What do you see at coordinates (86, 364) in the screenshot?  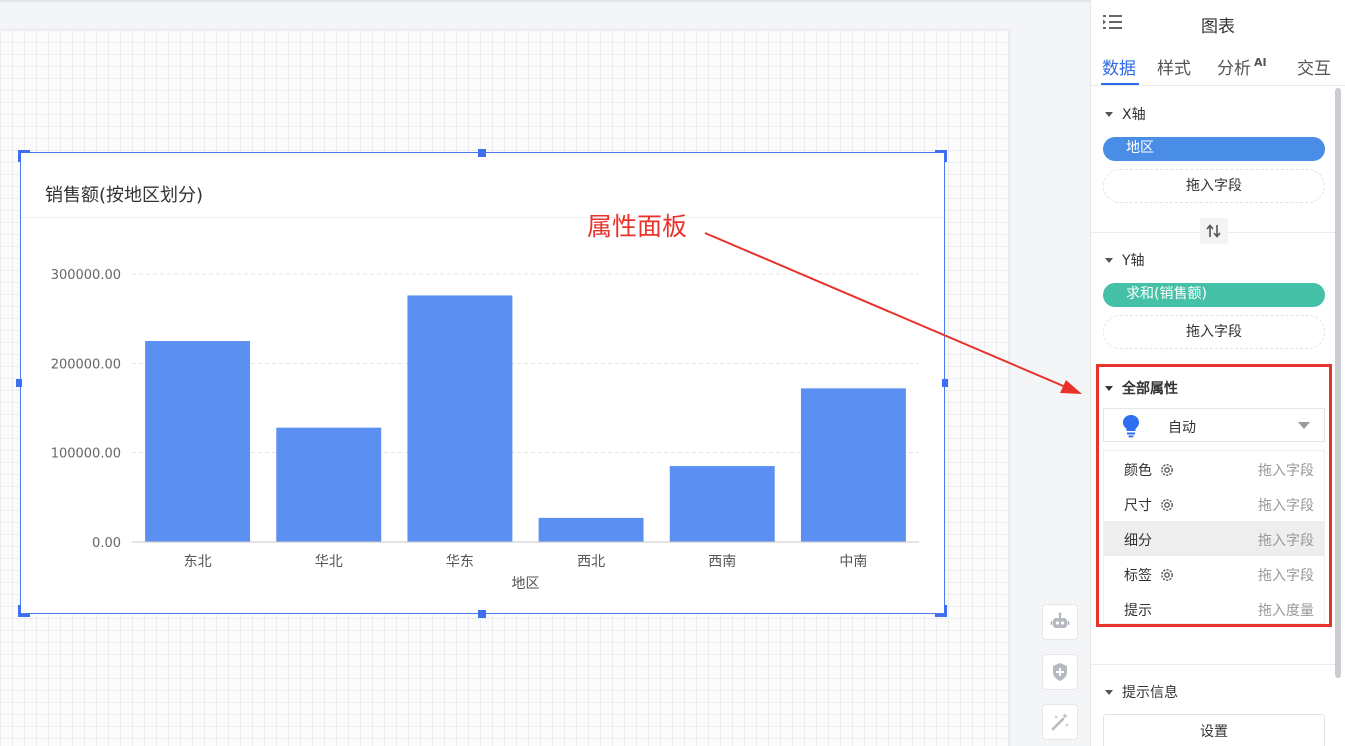 I see `y-tick-label: 200000.00` at bounding box center [86, 364].